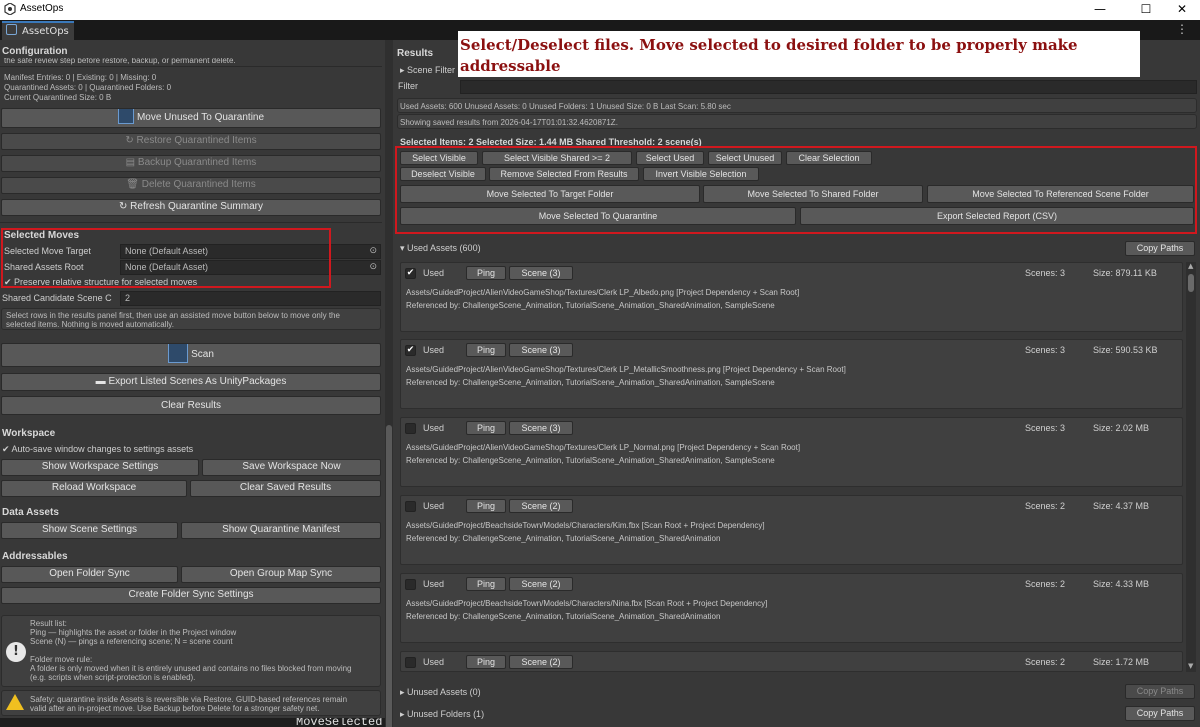 Image resolution: width=1200 pixels, height=727 pixels. I want to click on title-bar: AssetOps — ☐ ✕, so click(600, 10).